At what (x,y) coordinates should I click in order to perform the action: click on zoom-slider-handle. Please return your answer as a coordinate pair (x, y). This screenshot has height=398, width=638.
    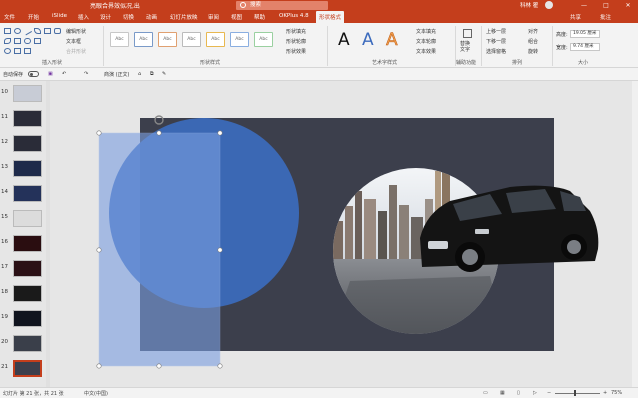
    Looking at the image, I should click on (575, 393).